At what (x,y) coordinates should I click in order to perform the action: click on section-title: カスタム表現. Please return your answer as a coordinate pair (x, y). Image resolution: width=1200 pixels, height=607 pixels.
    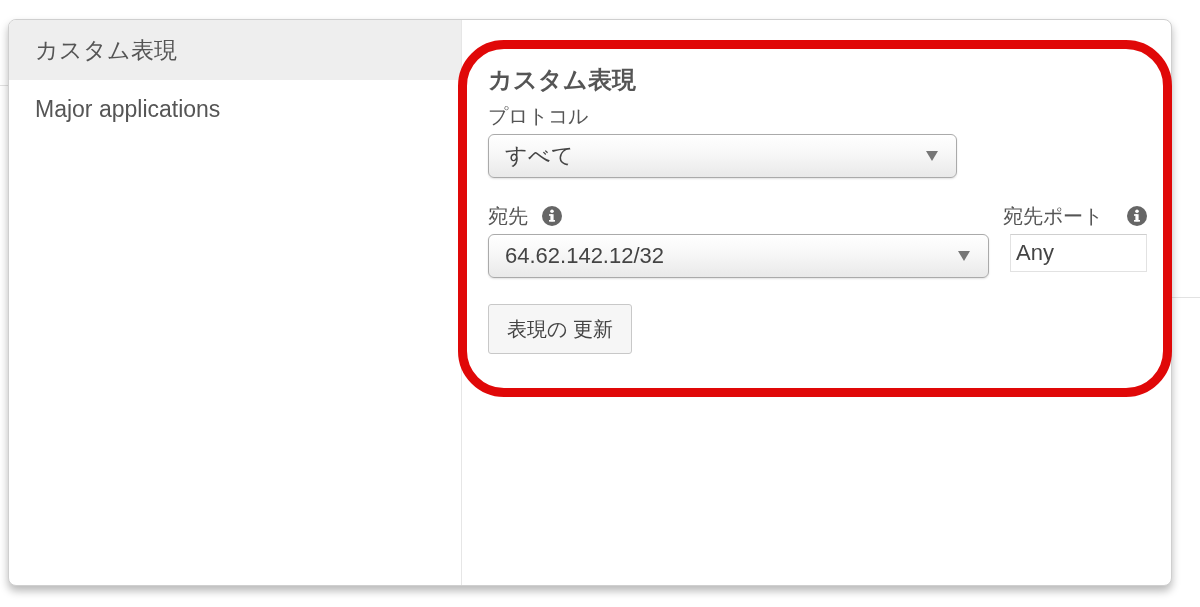
    Looking at the image, I should click on (562, 80).